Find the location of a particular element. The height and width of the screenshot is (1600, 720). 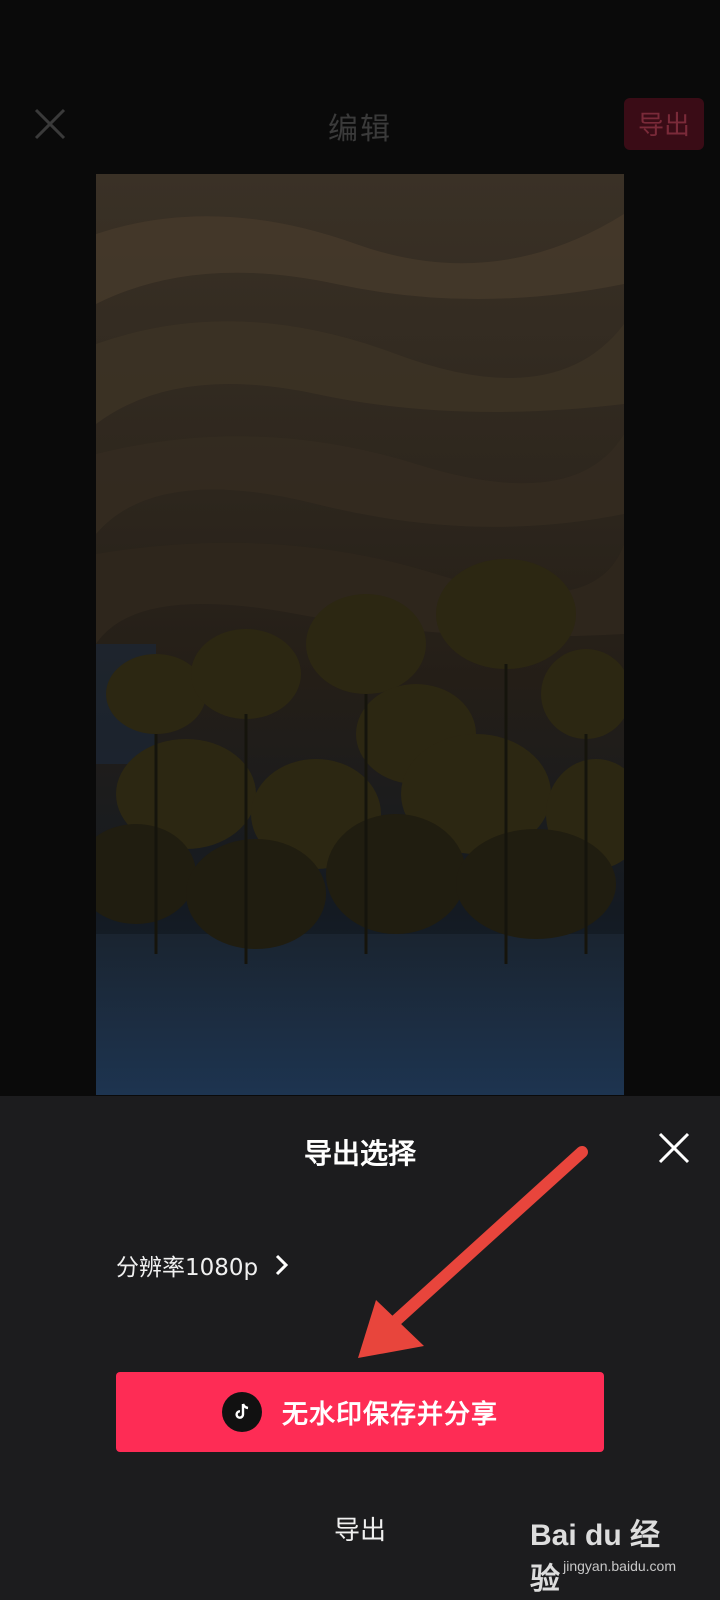

sheet-title: 导出选择 is located at coordinates (359, 1153).